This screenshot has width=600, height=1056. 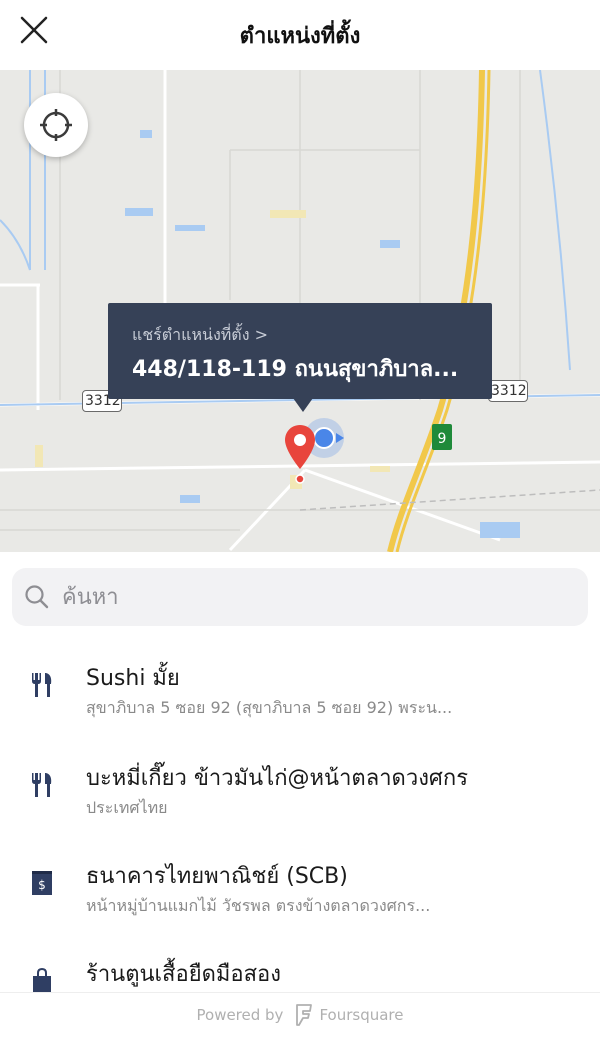 I want to click on bank-icon: $, so click(x=42, y=883).